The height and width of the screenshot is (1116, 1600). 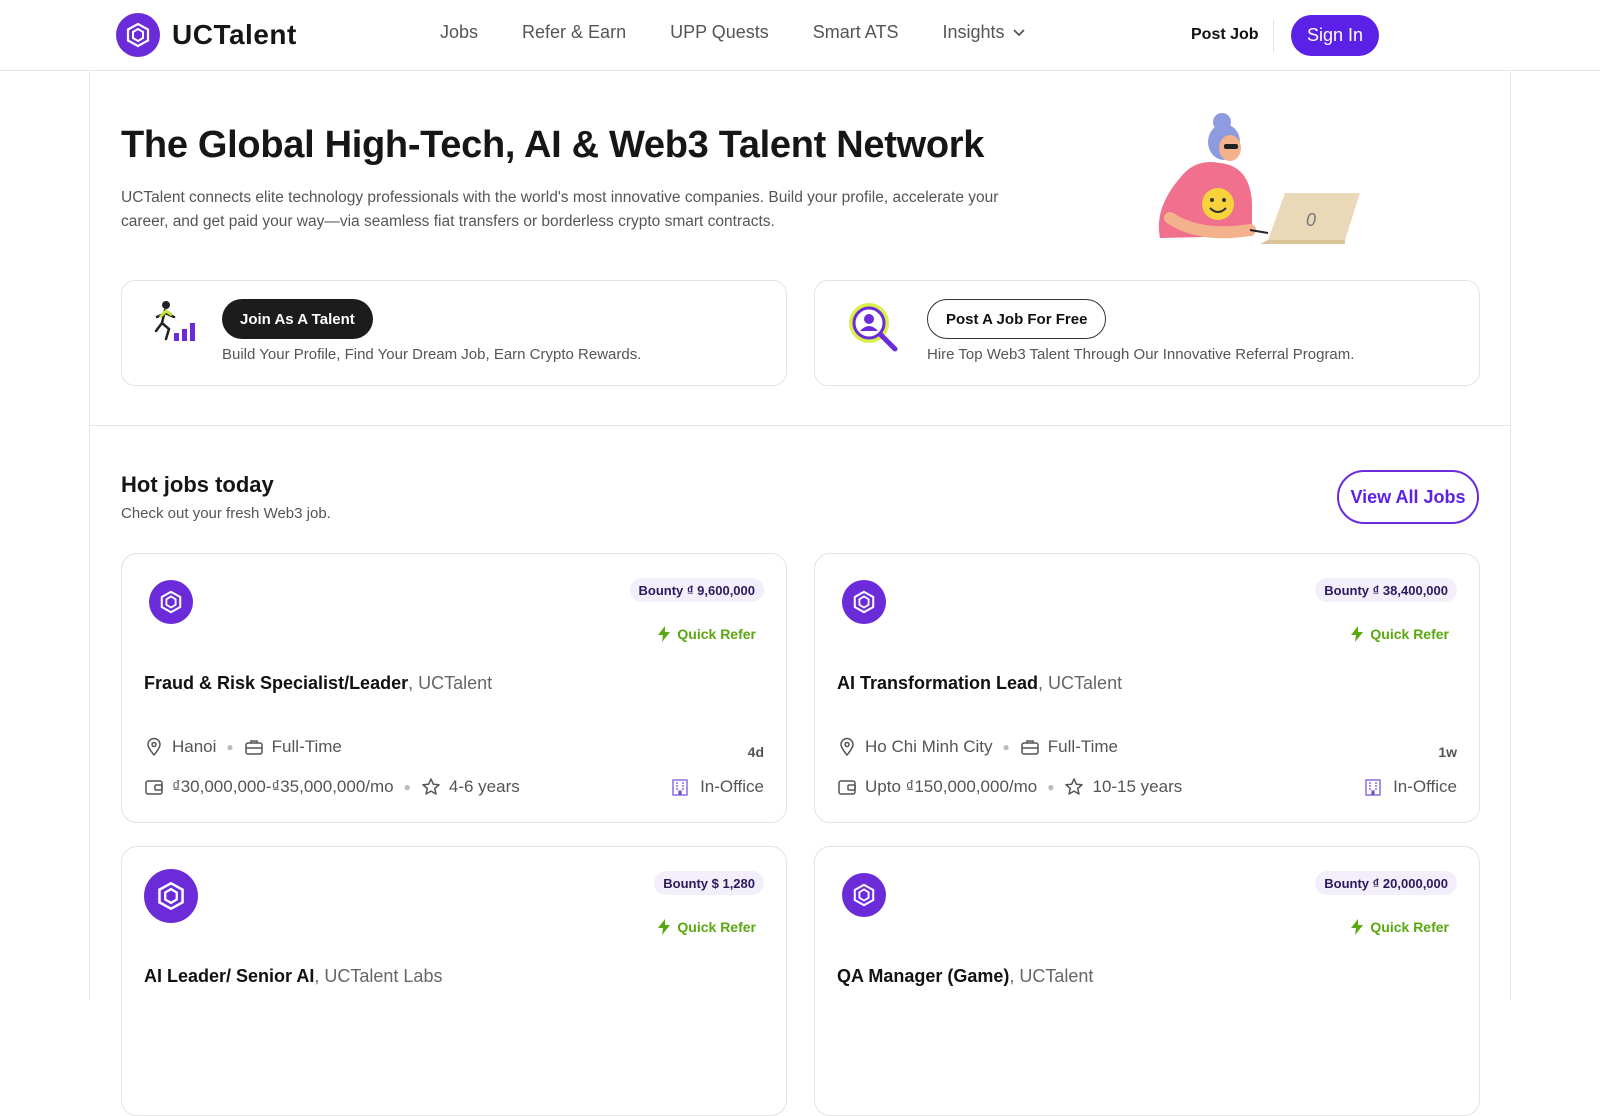 What do you see at coordinates (709, 883) in the screenshot?
I see `bounty-badge: Bounty $ 1,280` at bounding box center [709, 883].